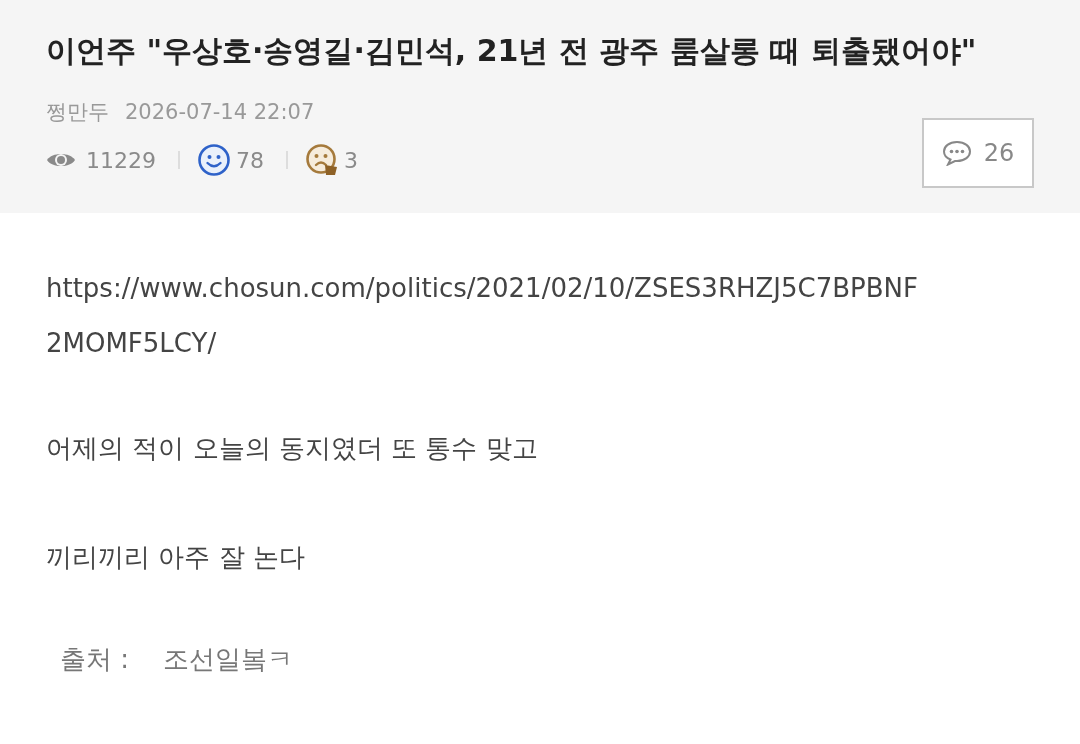 This screenshot has height=744, width=1080. What do you see at coordinates (214, 160) in the screenshot?
I see `smiley-icon` at bounding box center [214, 160].